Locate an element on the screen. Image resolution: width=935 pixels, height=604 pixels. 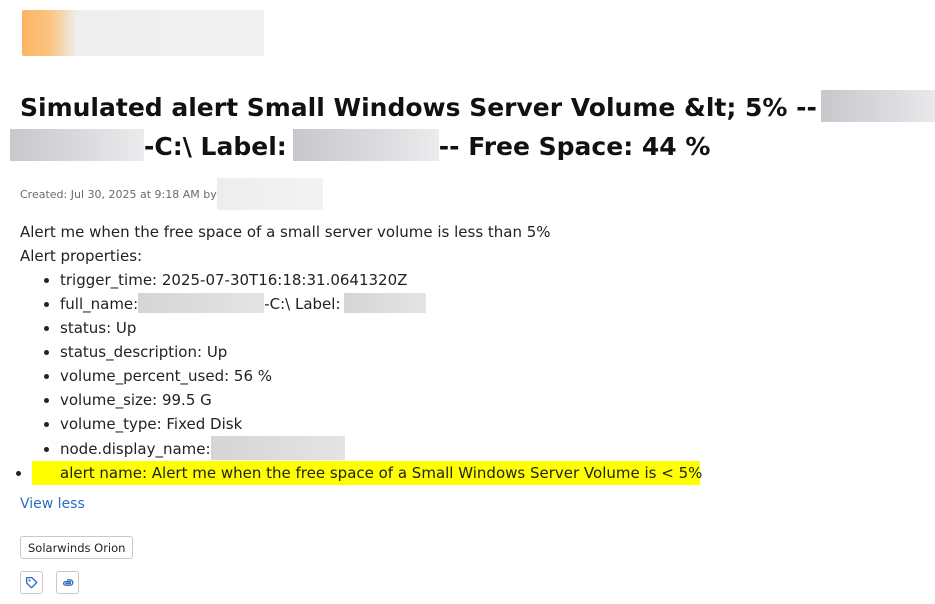
prop-node-display-name-label: node.display_name: is located at coordinates (135, 449).